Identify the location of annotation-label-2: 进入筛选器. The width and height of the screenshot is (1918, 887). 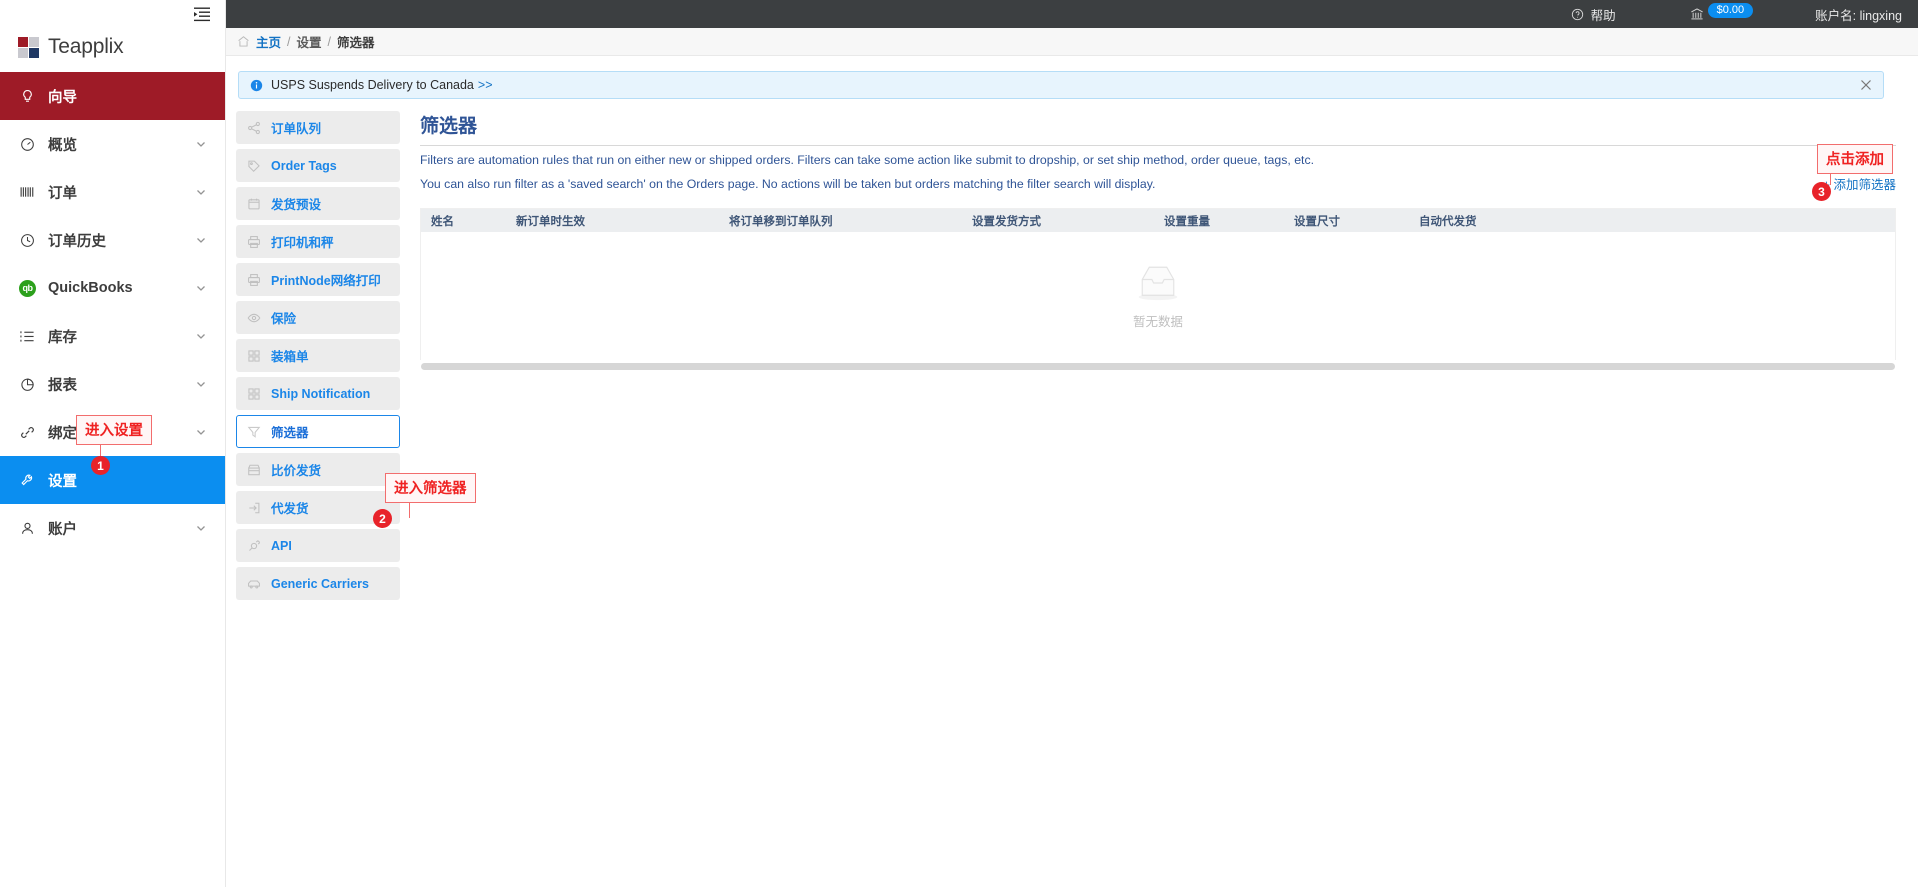
(430, 488).